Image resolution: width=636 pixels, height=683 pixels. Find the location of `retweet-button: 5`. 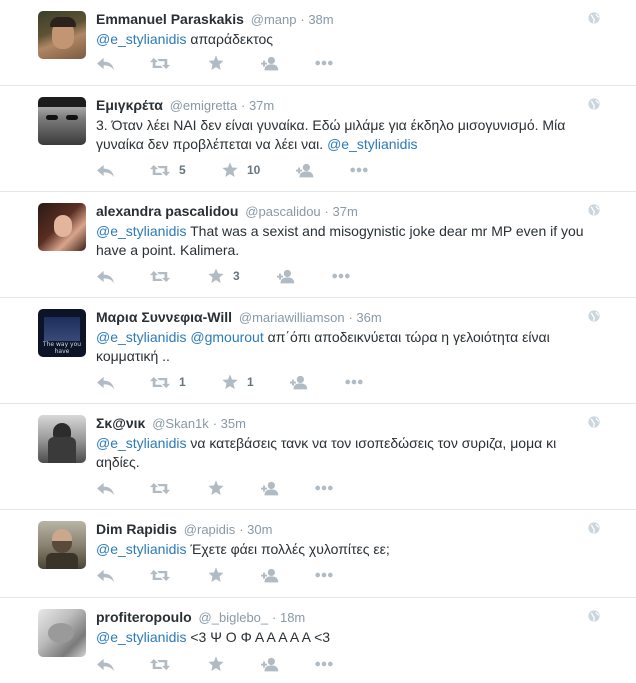

retweet-button: 5 is located at coordinates (168, 170).